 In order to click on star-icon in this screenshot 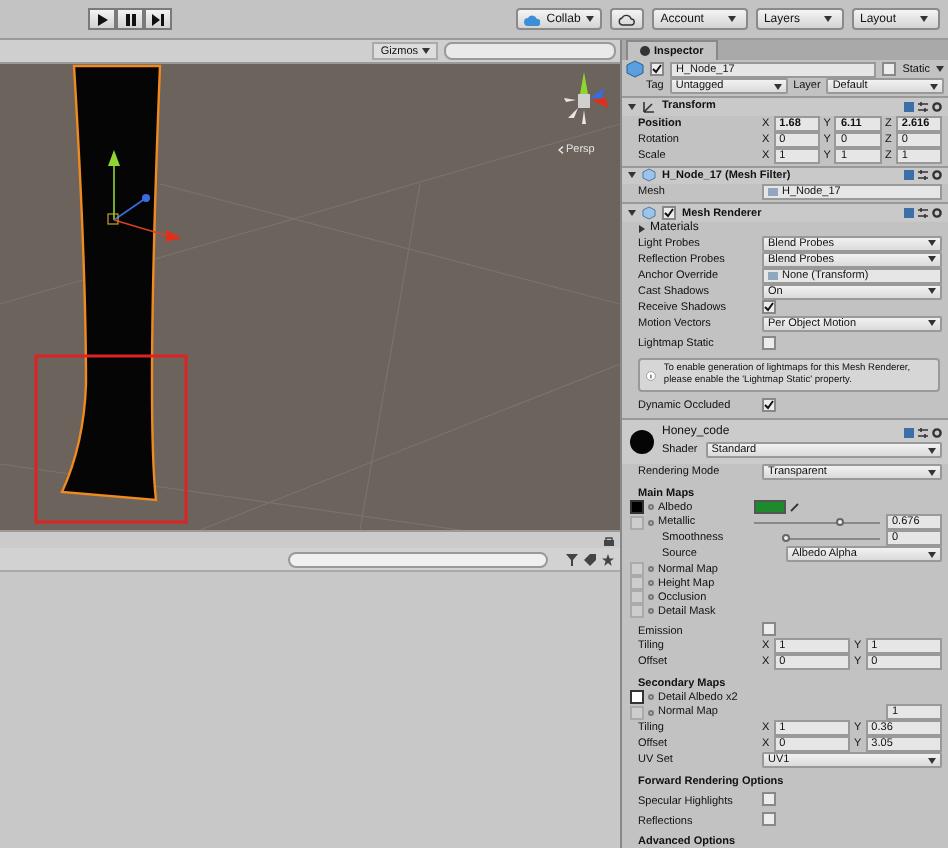, I will do `click(608, 559)`.